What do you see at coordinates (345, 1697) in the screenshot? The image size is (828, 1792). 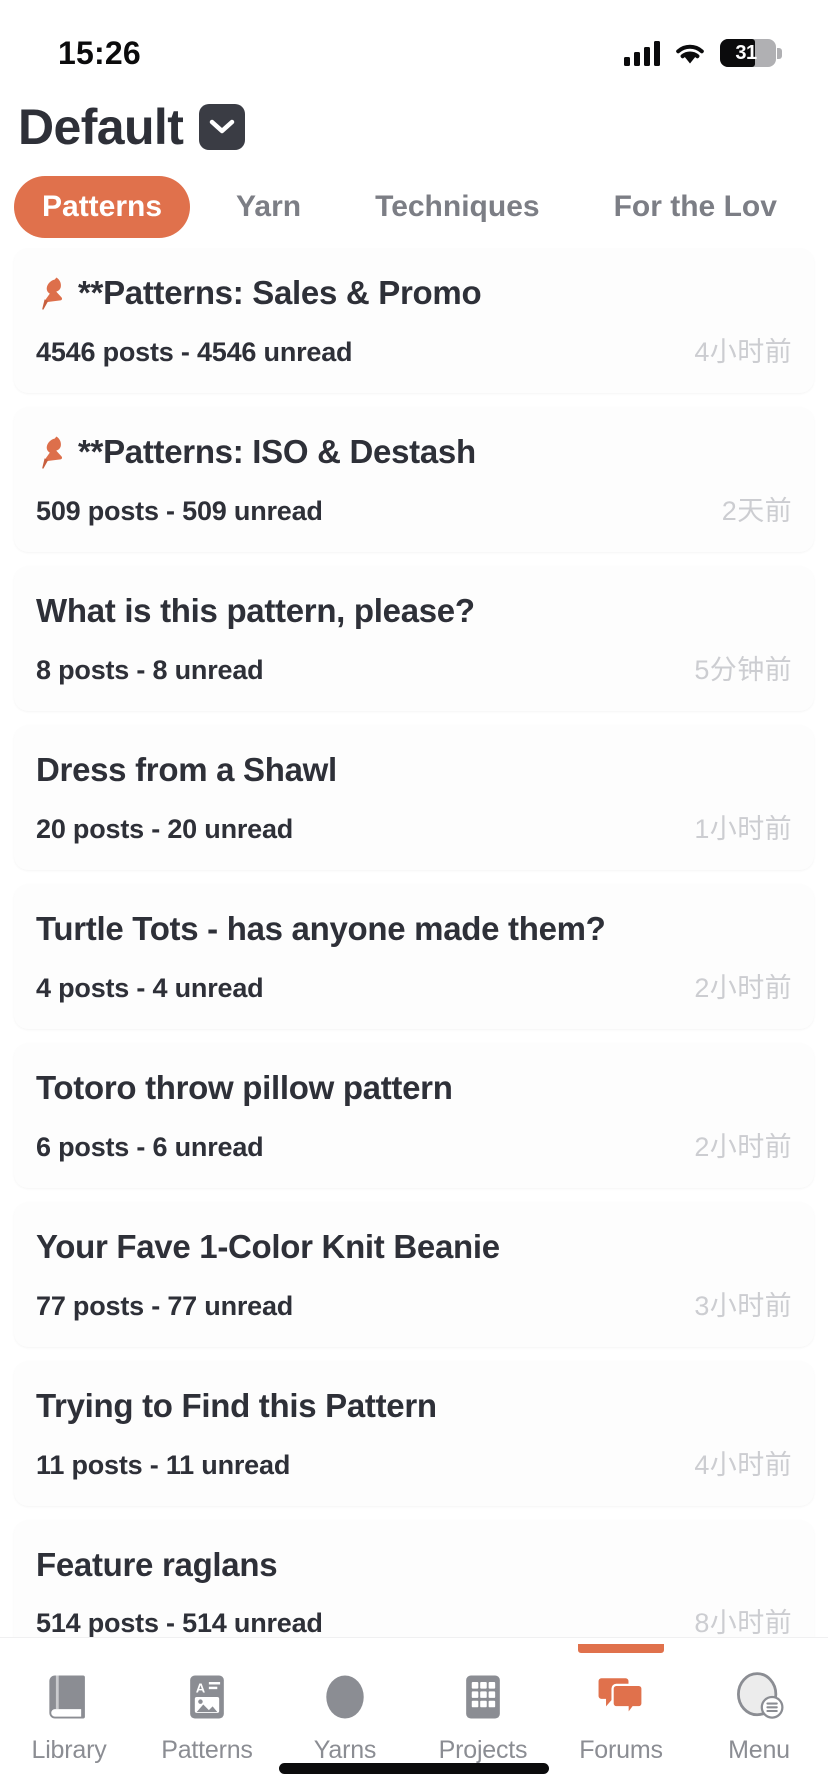 I see `yarn-ball-icon` at bounding box center [345, 1697].